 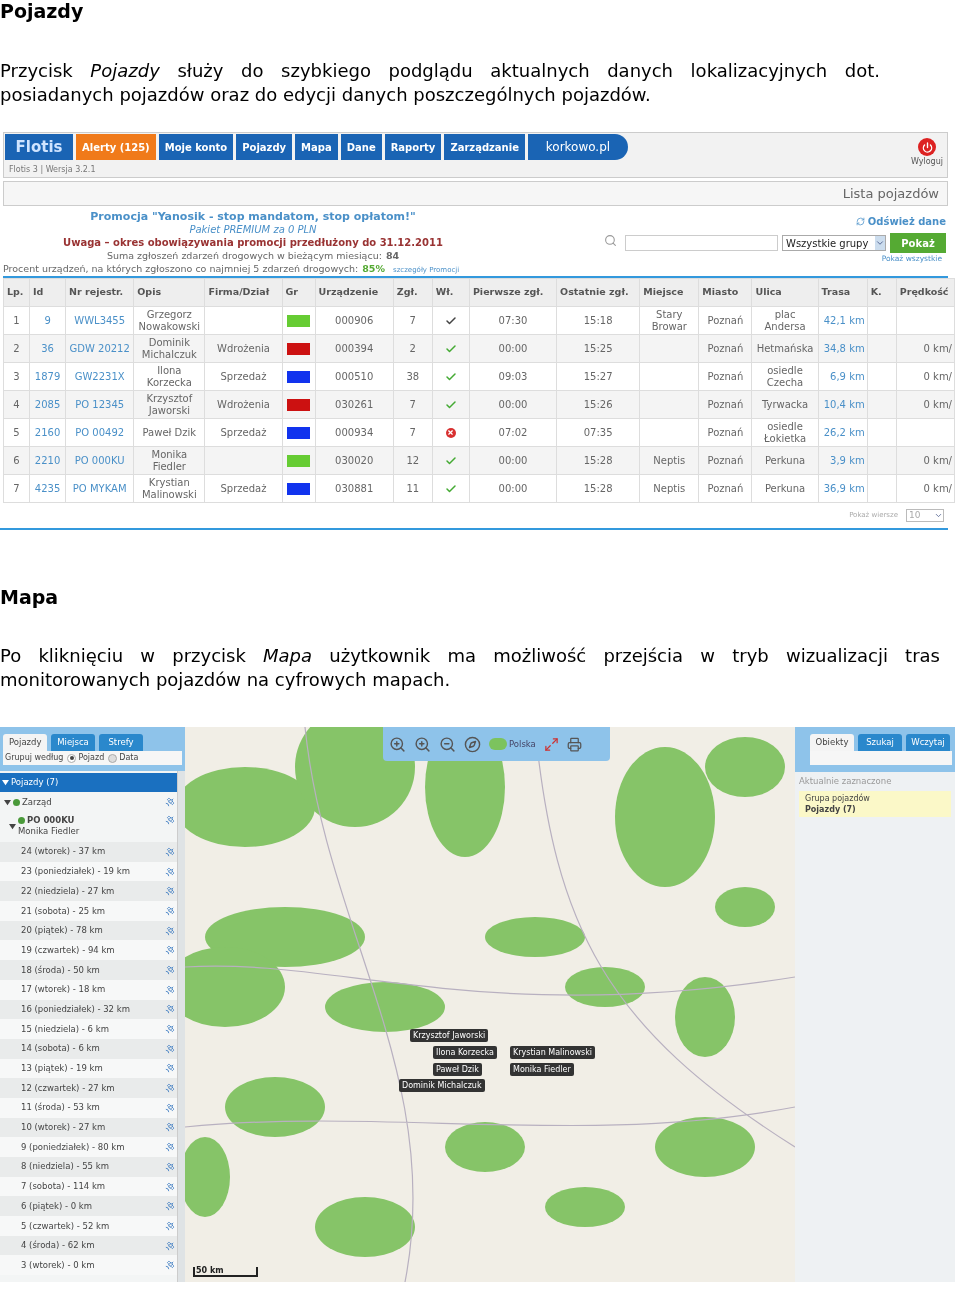 What do you see at coordinates (413, 488) in the screenshot?
I see `table-cell: 11` at bounding box center [413, 488].